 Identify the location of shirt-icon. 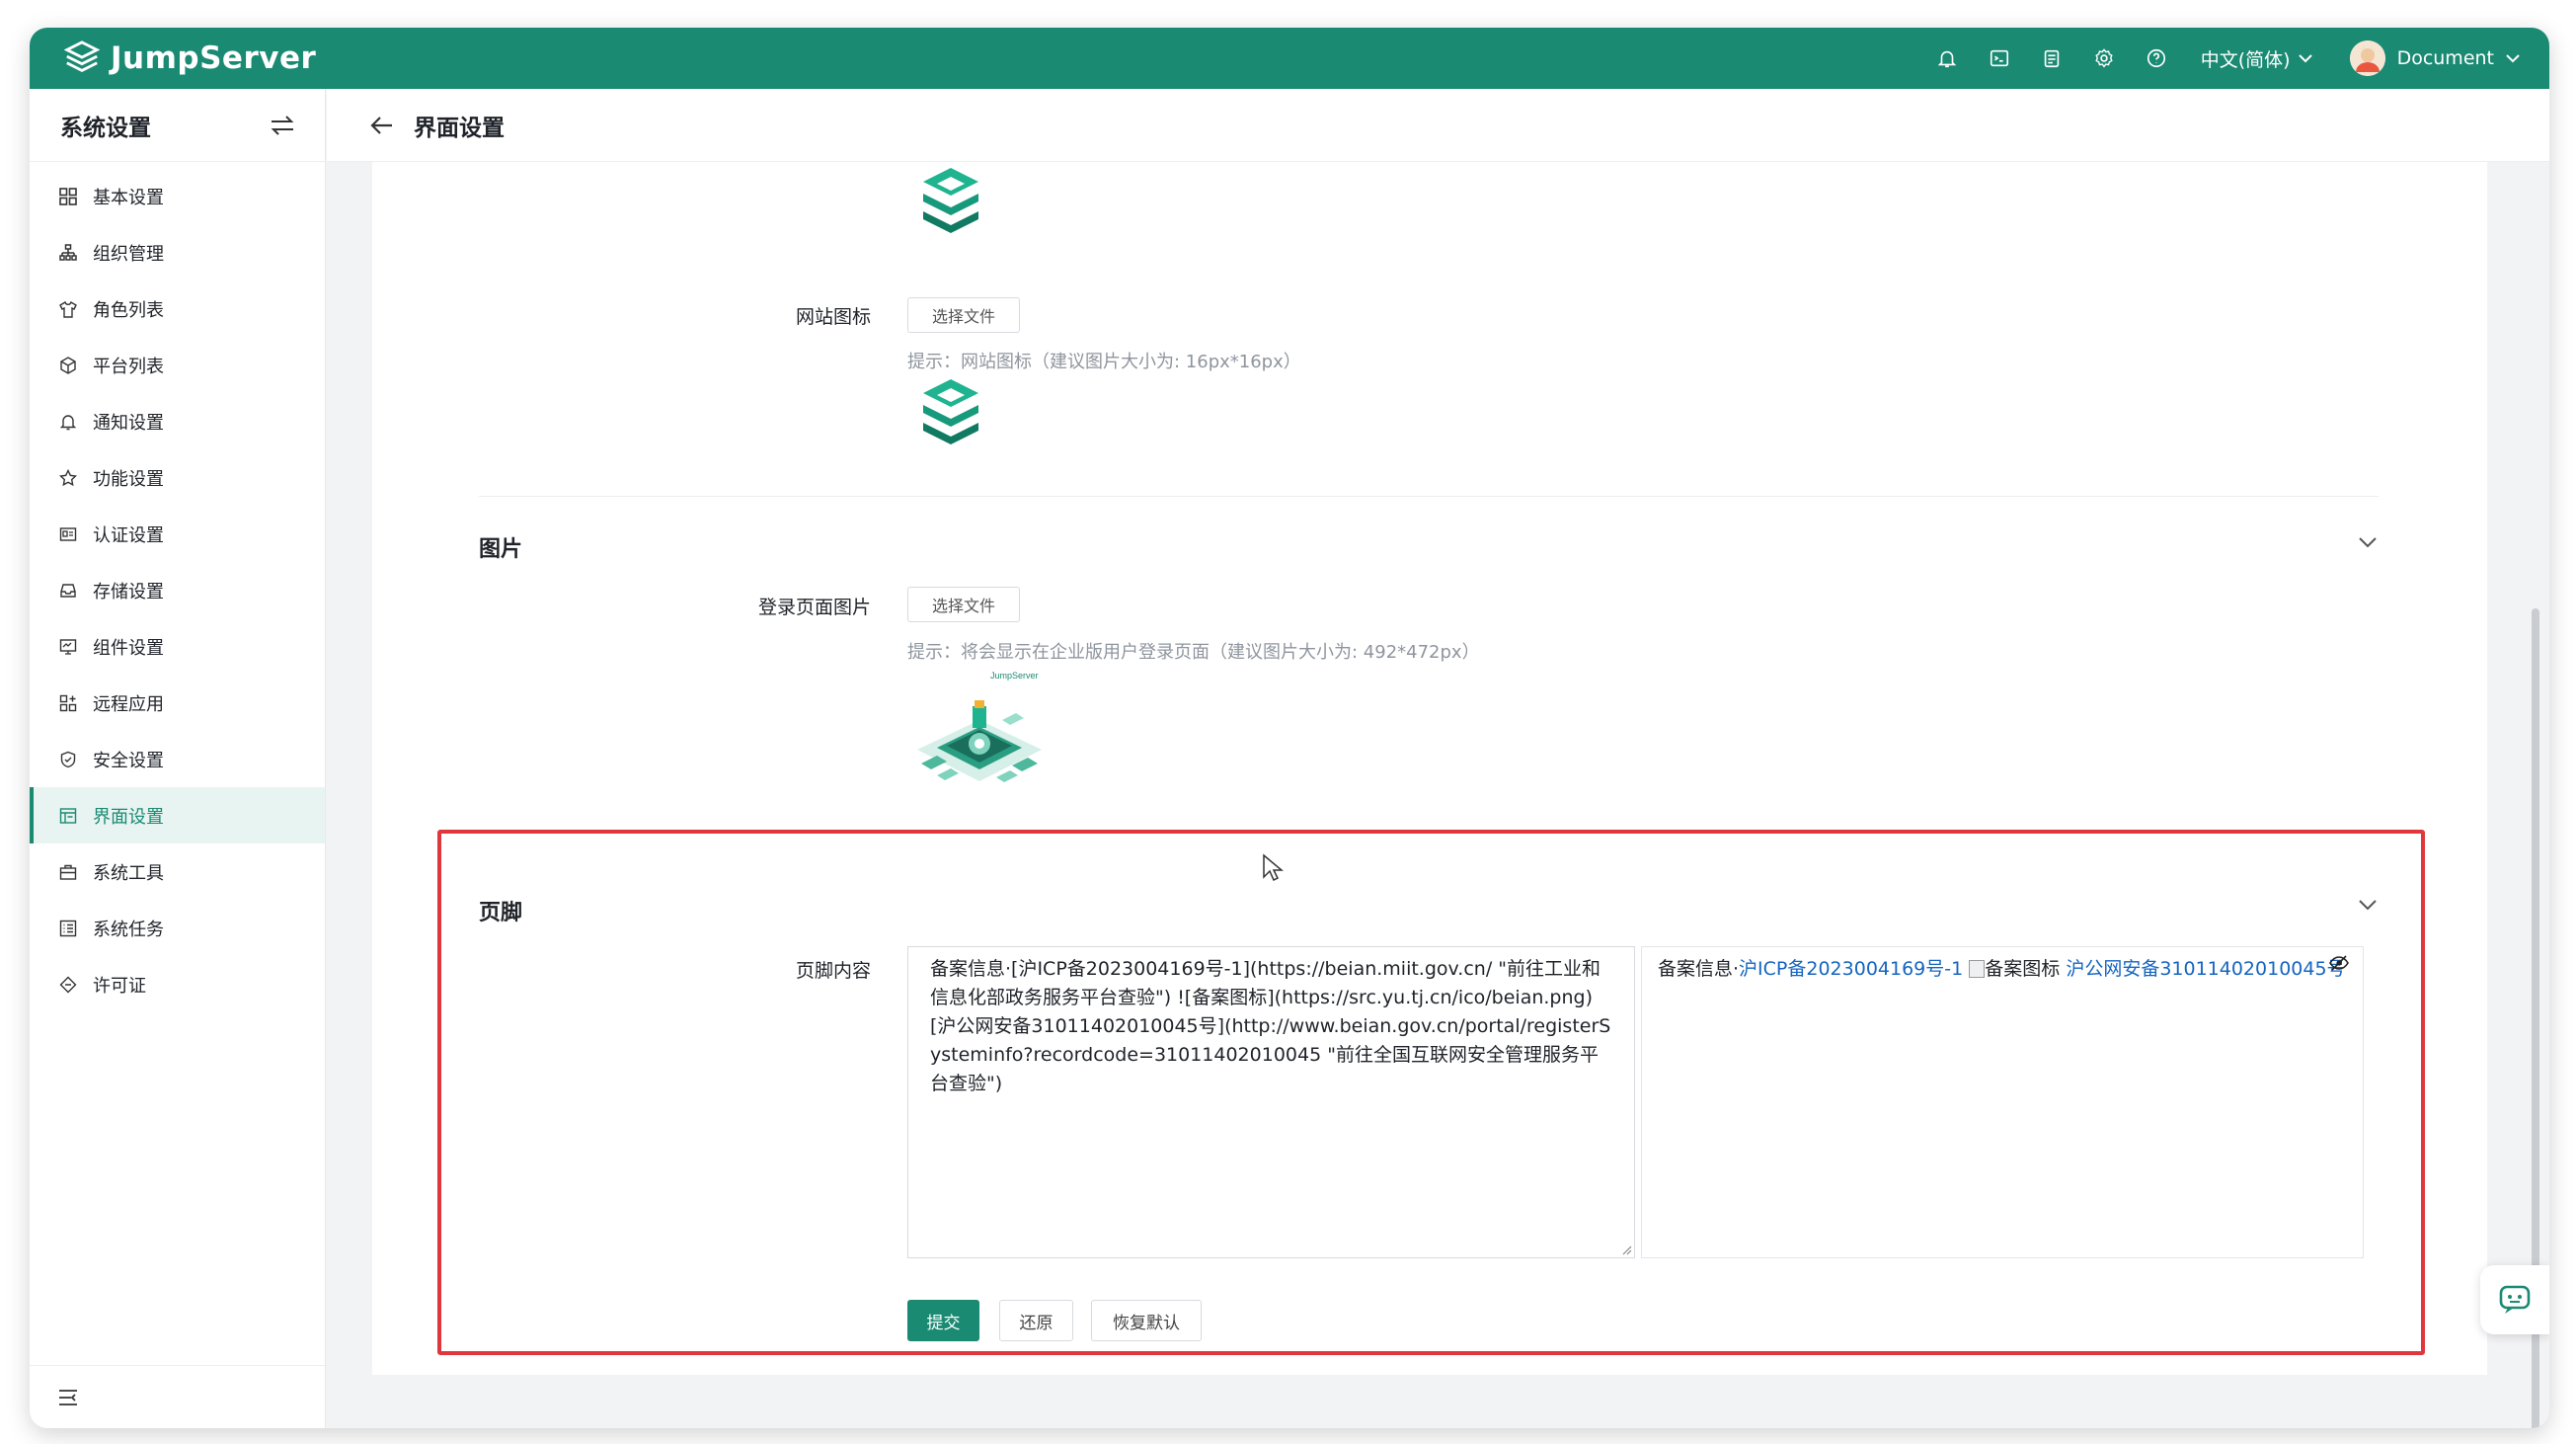
(68, 309).